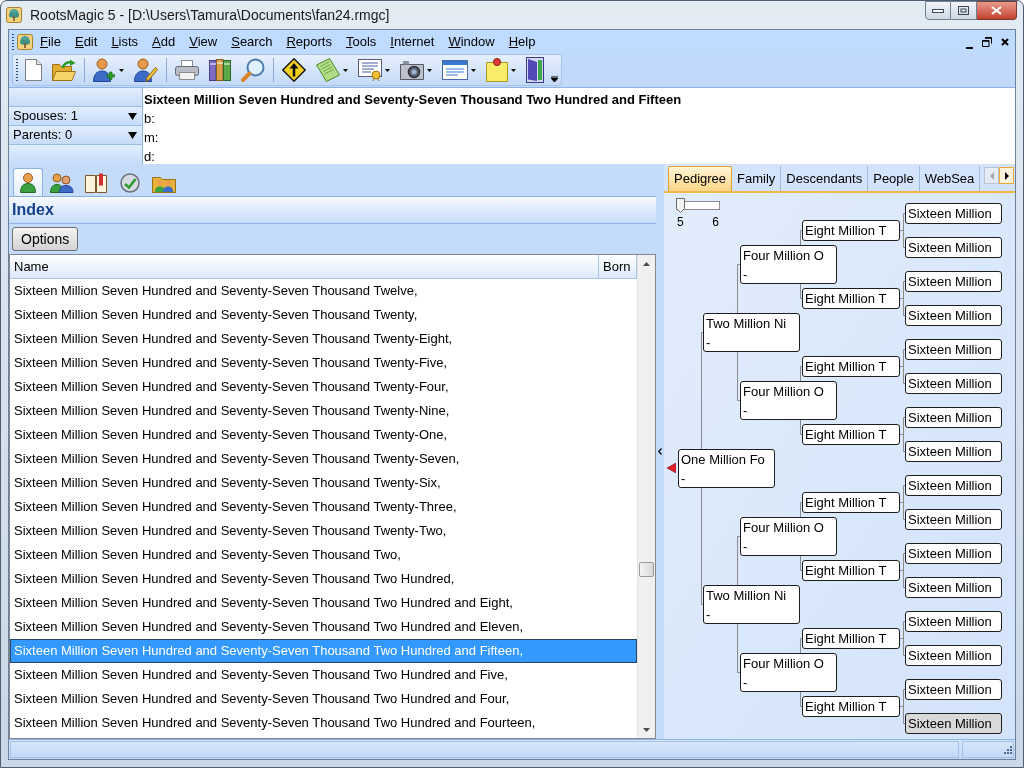 Image resolution: width=1024 pixels, height=768 pixels. I want to click on view-tab: WebSea, so click(950, 178).